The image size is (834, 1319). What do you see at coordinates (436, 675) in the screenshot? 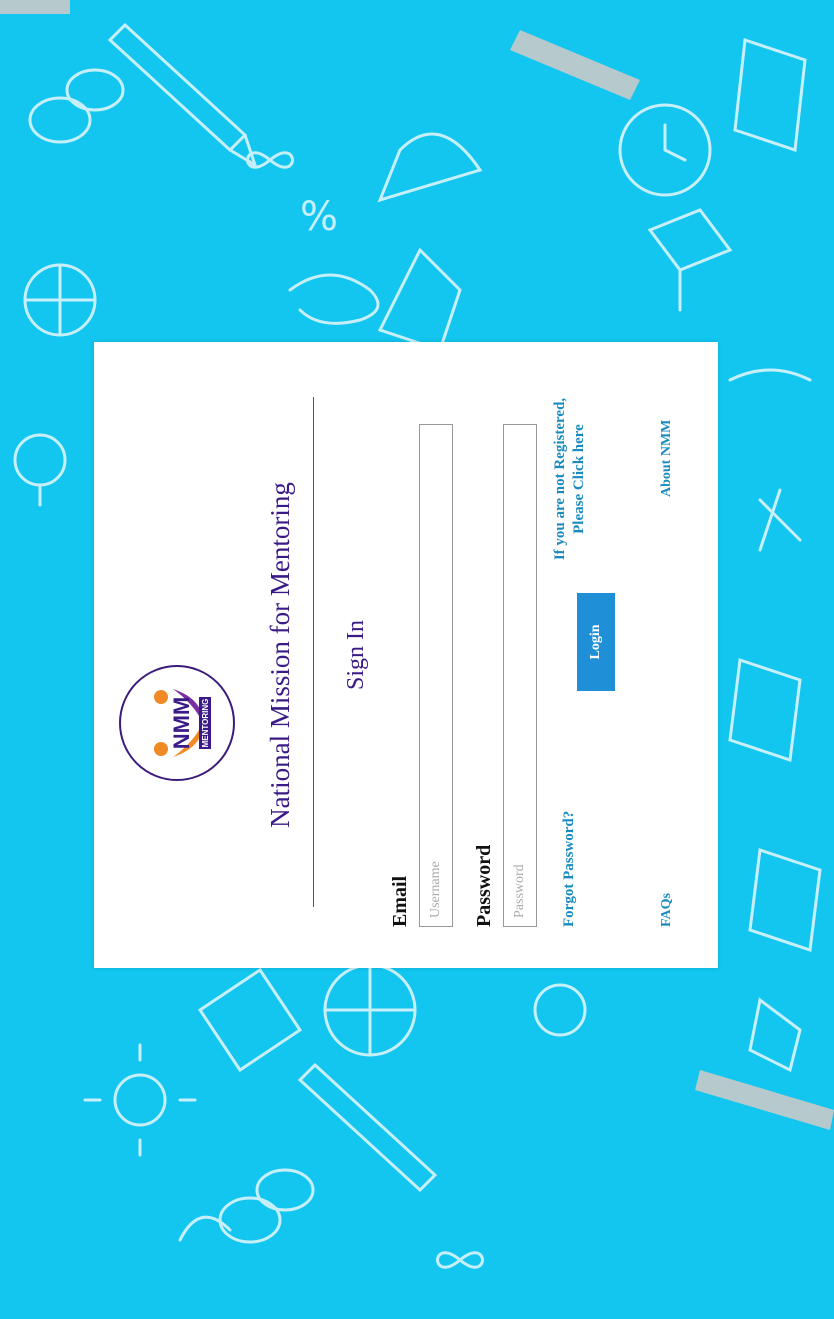
I see `email-input` at bounding box center [436, 675].